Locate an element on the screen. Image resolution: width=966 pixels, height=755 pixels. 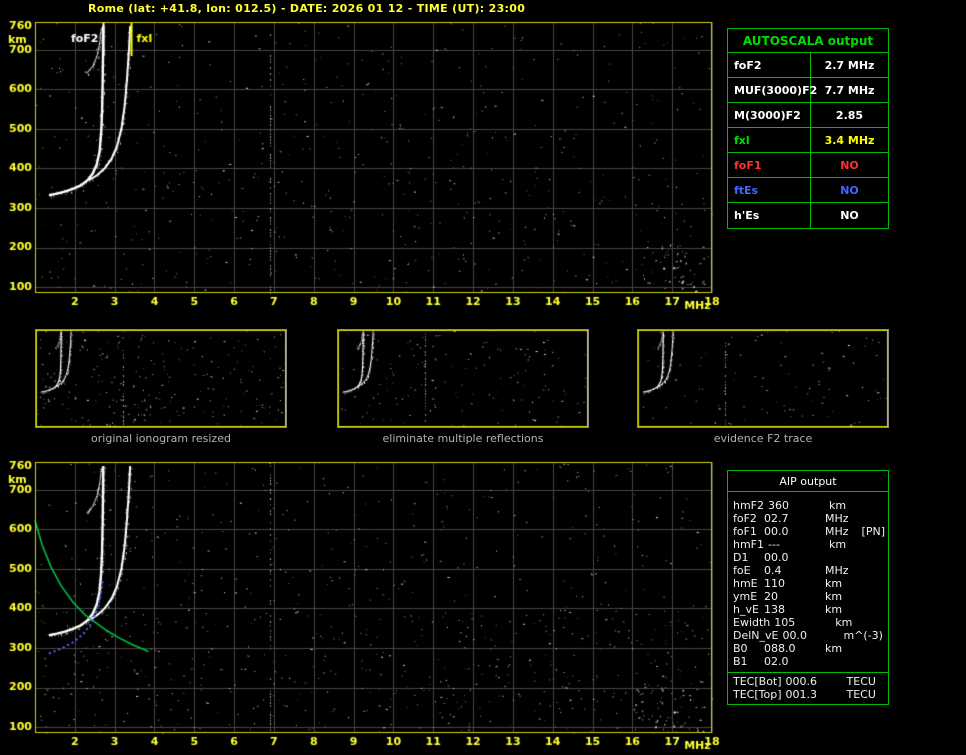
thumbnail-evidence-f2 is located at coordinates (763, 378).